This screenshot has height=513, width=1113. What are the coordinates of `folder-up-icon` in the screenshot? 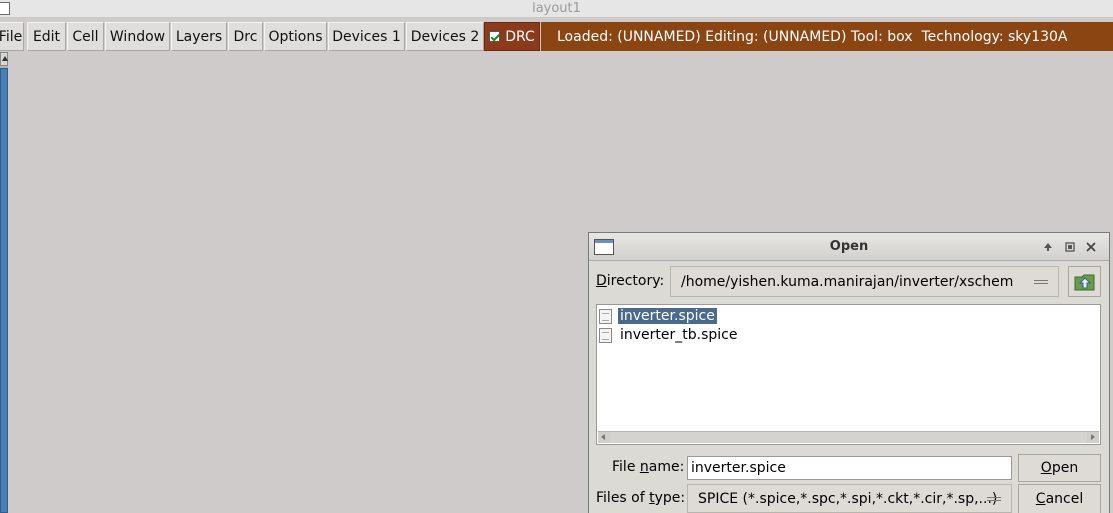 It's located at (1084, 282).